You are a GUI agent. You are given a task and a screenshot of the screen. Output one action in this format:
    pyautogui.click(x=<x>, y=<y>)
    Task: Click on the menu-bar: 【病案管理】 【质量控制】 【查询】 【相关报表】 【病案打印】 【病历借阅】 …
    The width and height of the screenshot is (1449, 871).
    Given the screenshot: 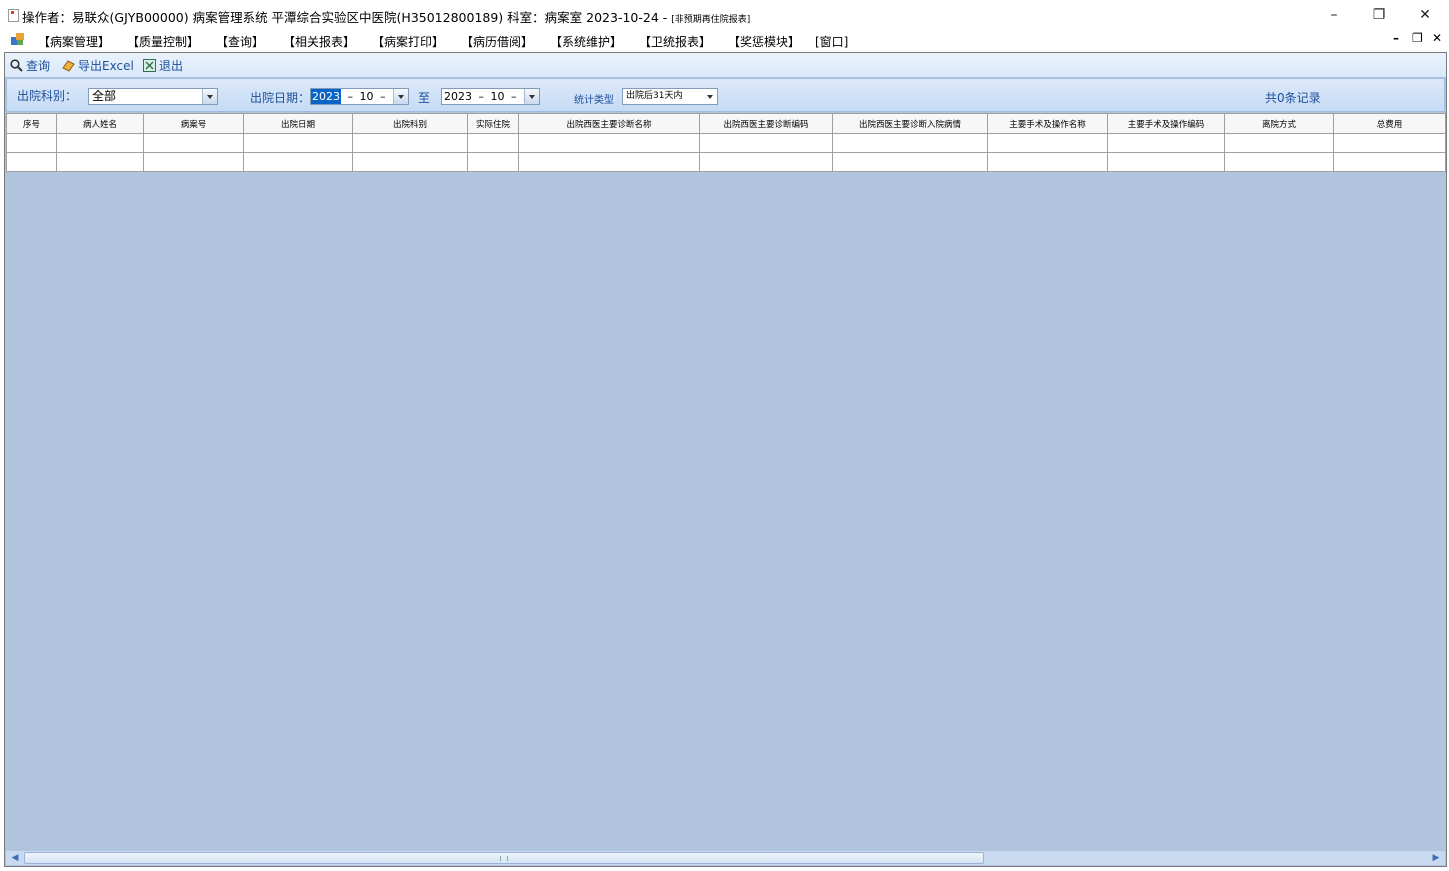 What is the action you would take?
    pyautogui.click(x=724, y=41)
    